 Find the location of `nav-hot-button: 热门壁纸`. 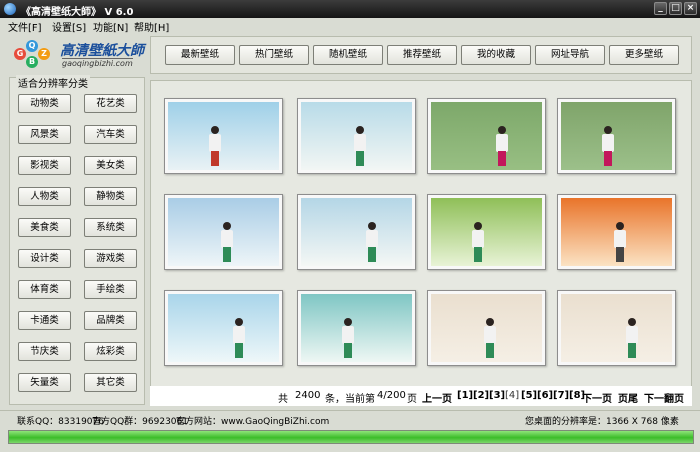

nav-hot-button: 热门壁纸 is located at coordinates (274, 55).